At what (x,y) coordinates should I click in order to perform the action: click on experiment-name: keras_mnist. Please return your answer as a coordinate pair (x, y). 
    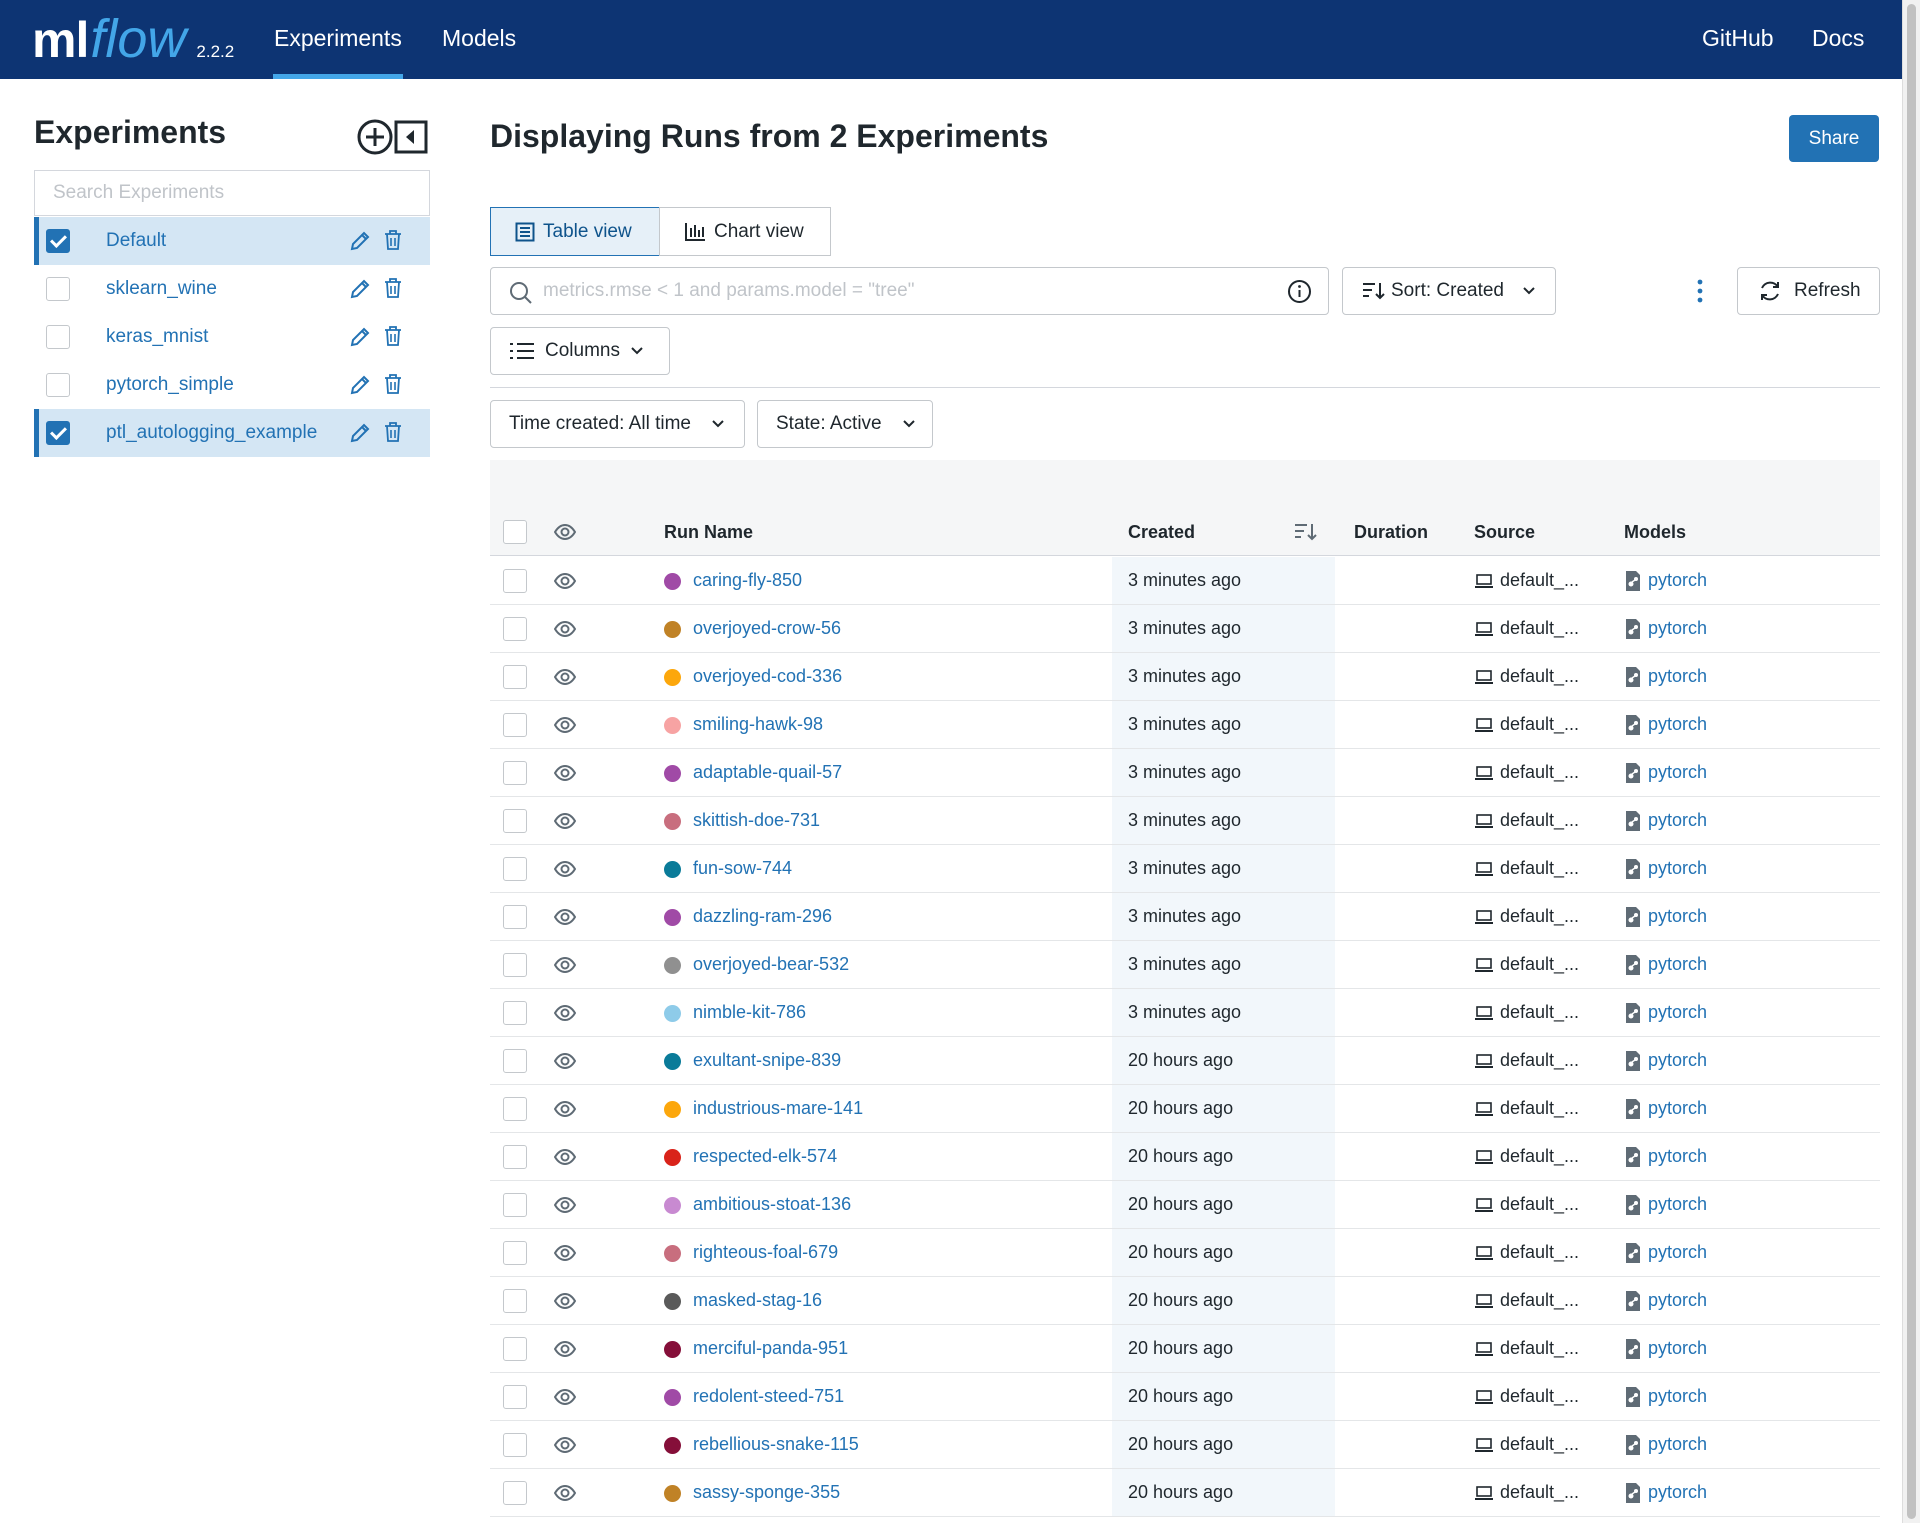
    Looking at the image, I should click on (157, 337).